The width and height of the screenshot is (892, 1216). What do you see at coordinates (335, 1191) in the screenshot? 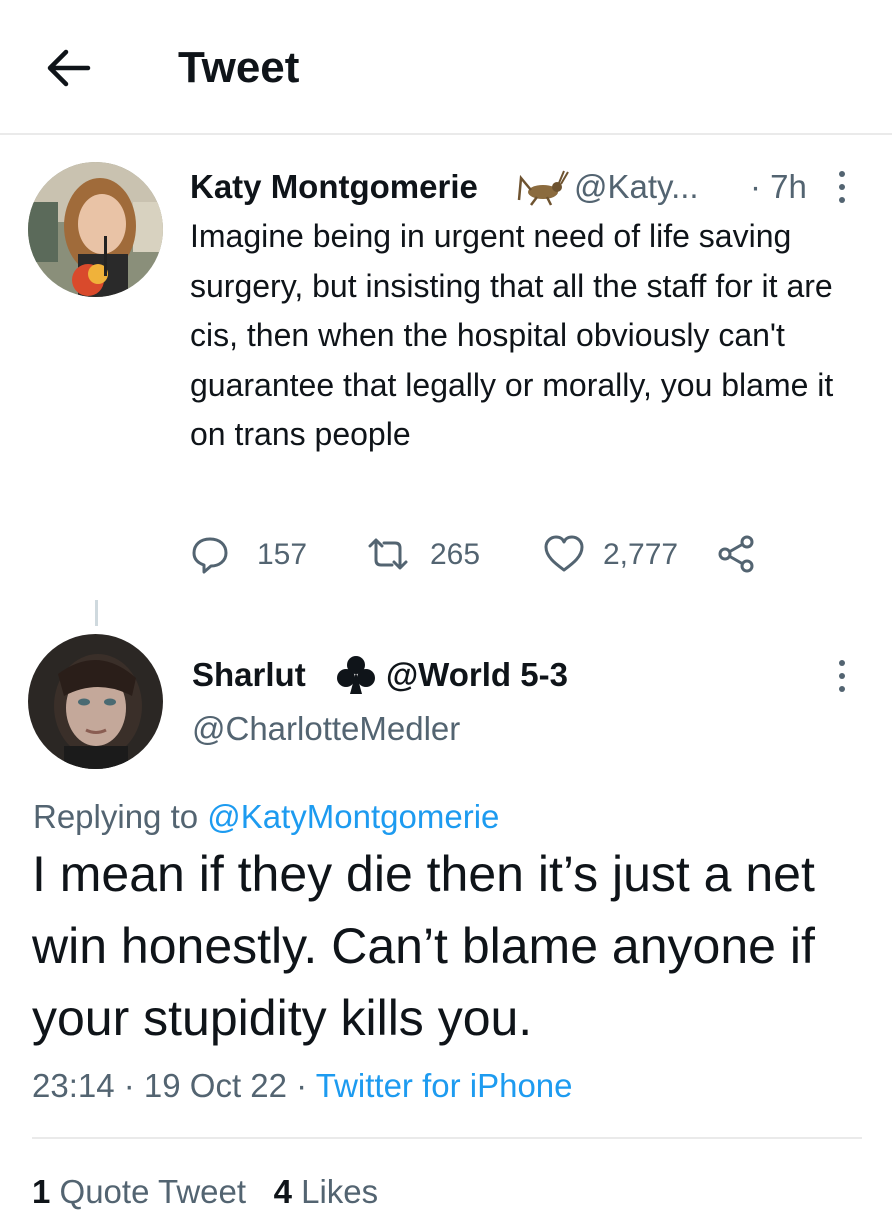
I see `likes-label: Likes` at bounding box center [335, 1191].